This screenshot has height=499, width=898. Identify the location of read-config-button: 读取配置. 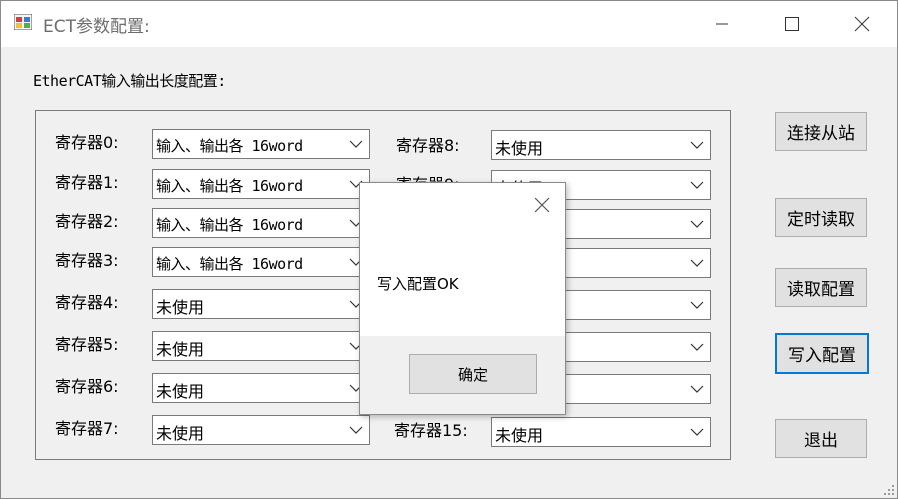
(821, 287).